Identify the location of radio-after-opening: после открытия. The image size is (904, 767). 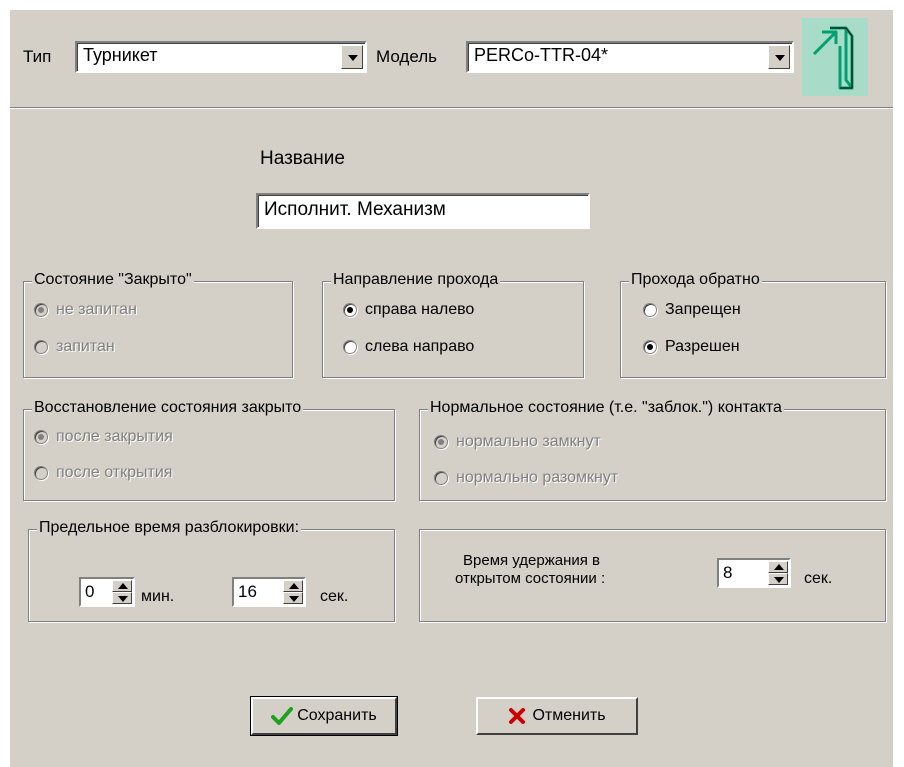
(103, 473).